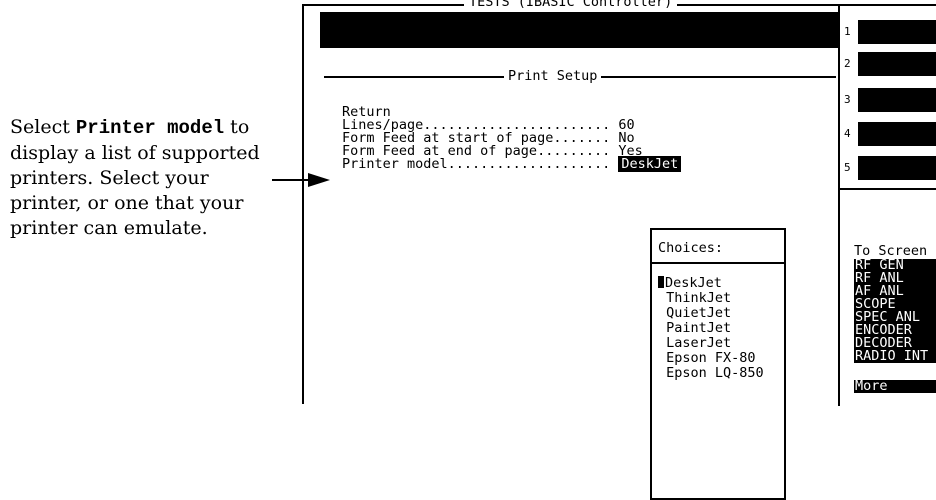 The width and height of the screenshot is (936, 500). Describe the element at coordinates (43, 127) in the screenshot. I see `caption-text-1: Select` at that location.